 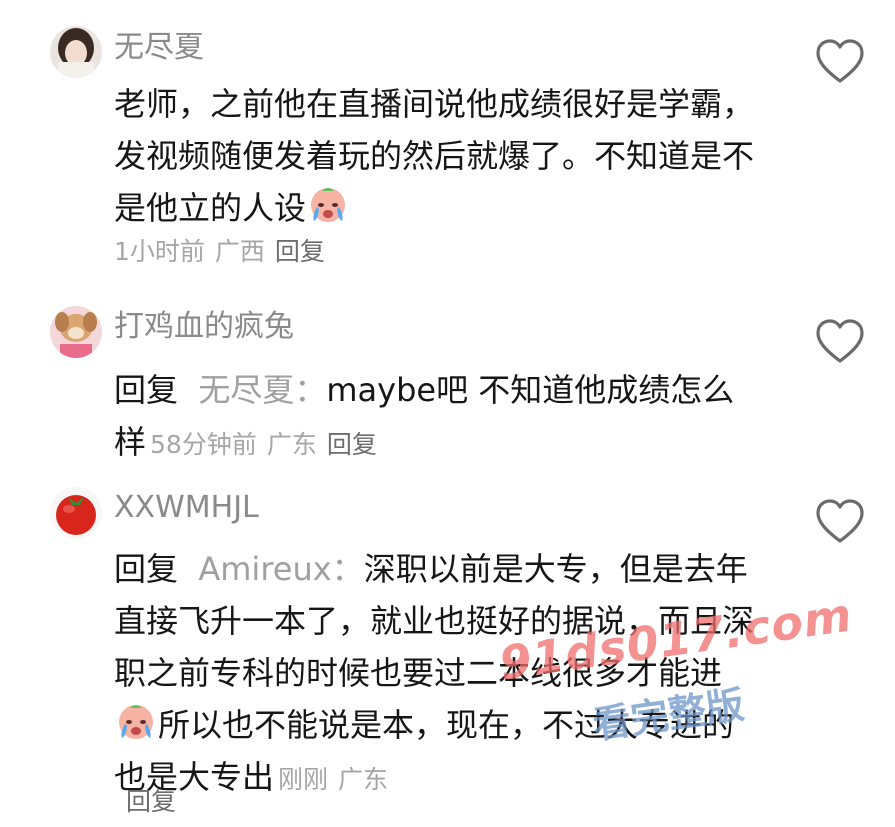 What do you see at coordinates (424, 751) in the screenshot?
I see `comment-body: 所以也不能说是本，现在，不过大专进的也是大专出` at bounding box center [424, 751].